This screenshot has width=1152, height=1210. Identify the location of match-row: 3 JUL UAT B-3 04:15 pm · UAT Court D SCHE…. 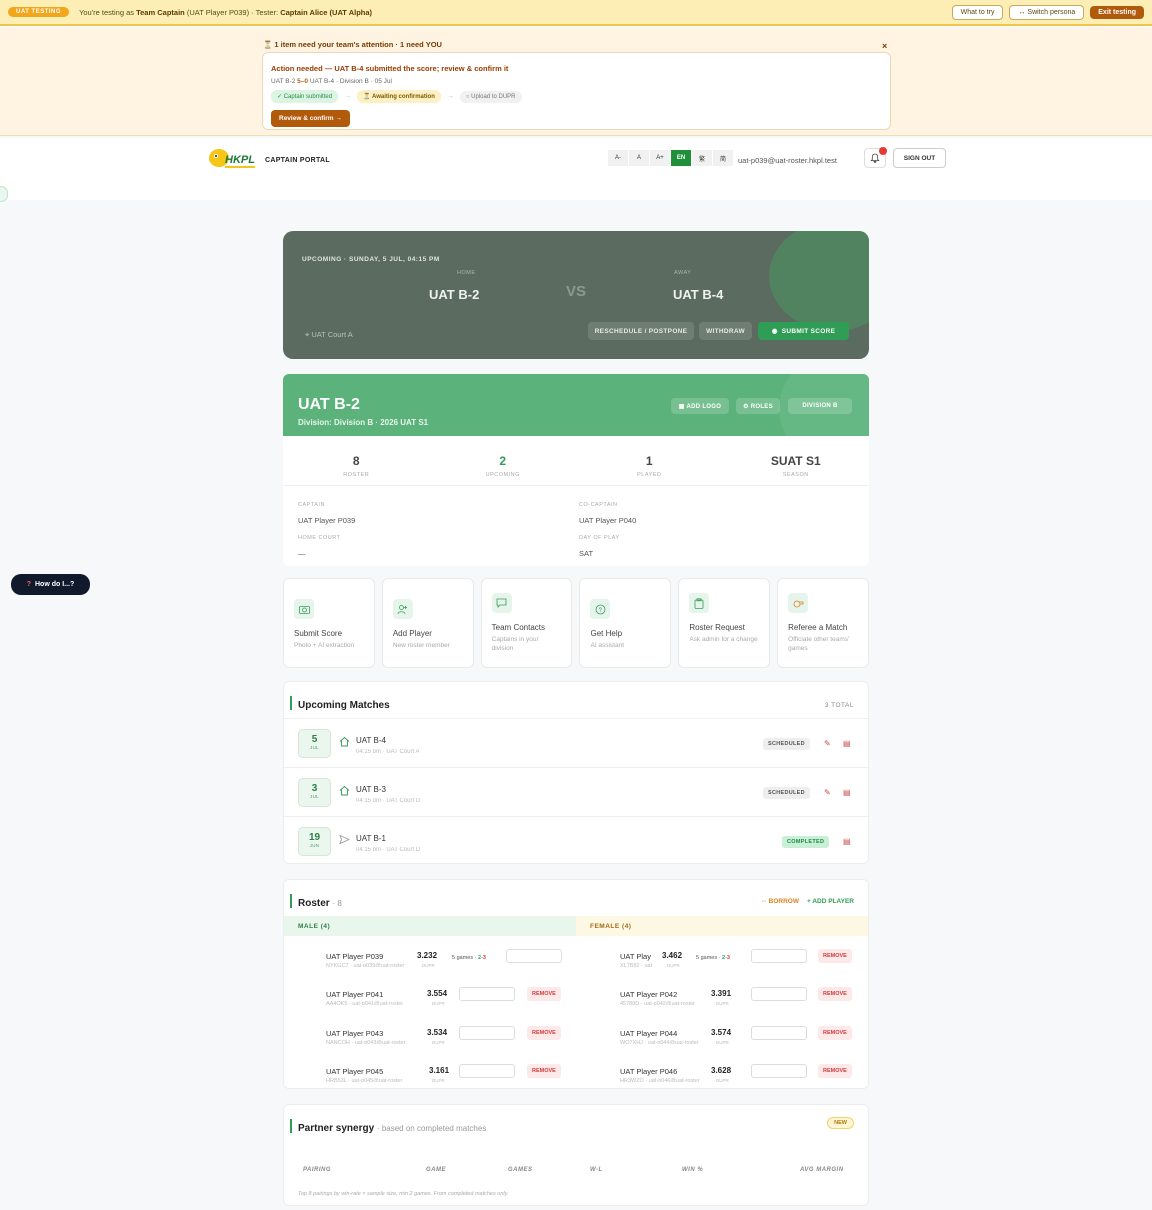
(576, 791).